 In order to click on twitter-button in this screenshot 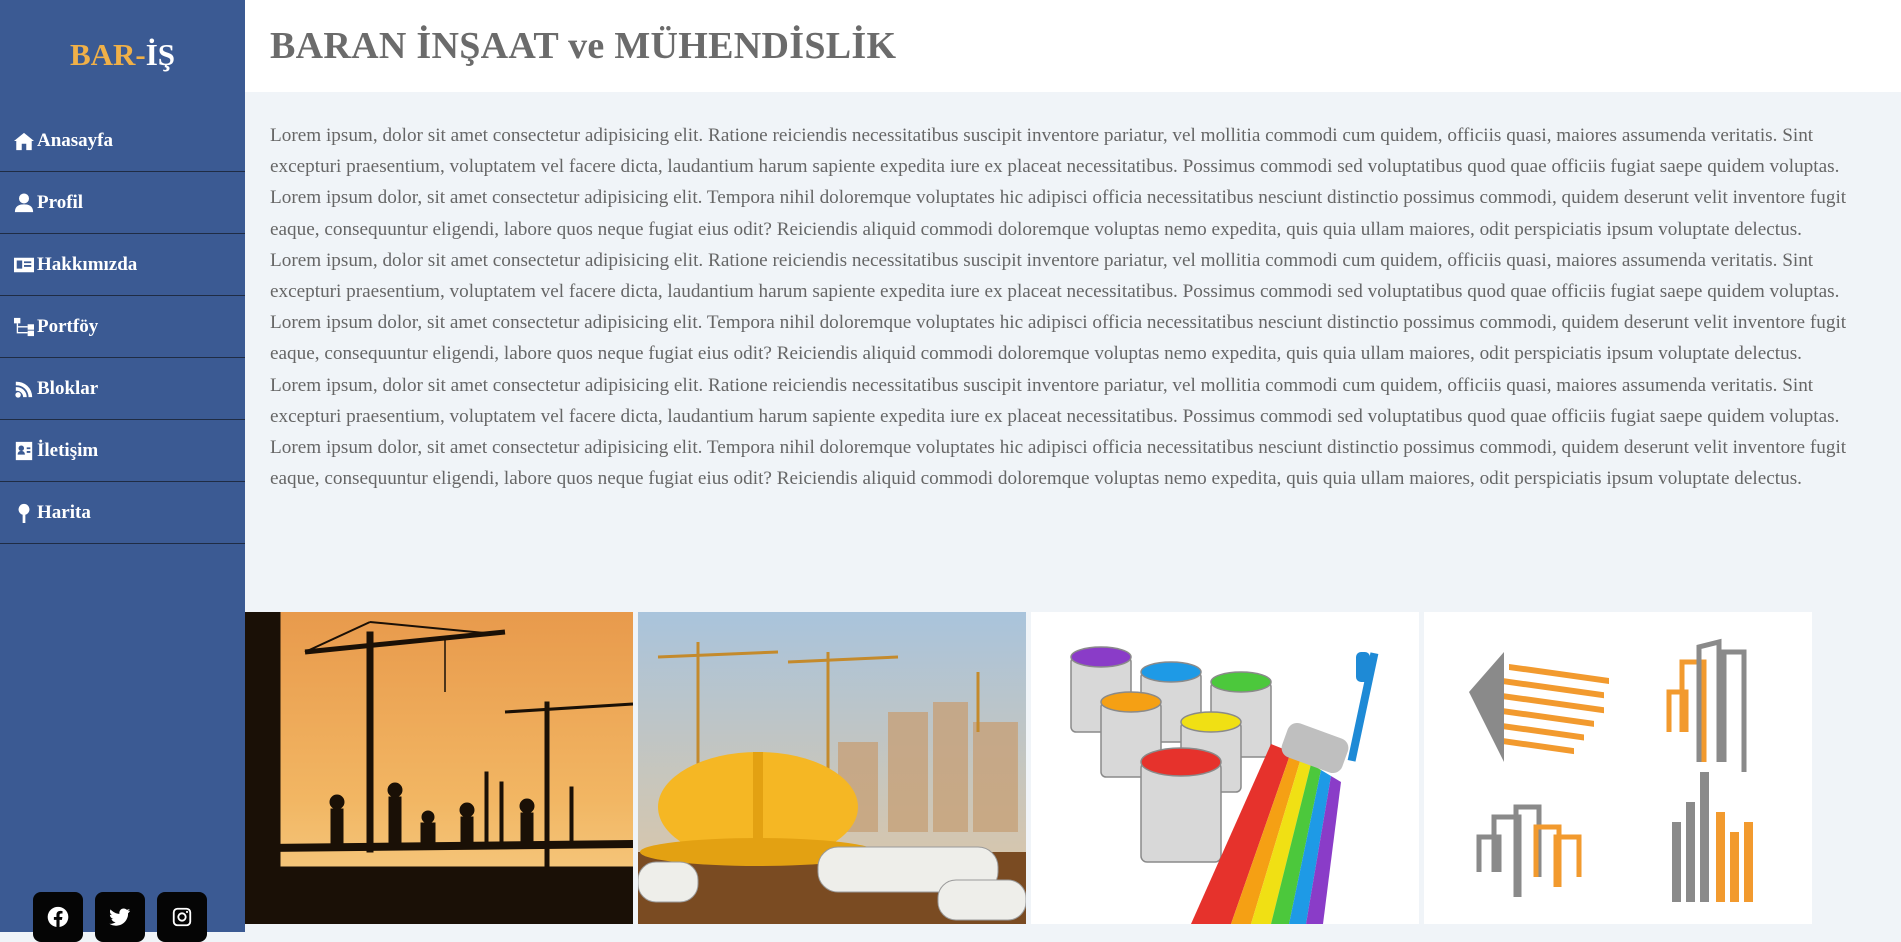, I will do `click(120, 917)`.